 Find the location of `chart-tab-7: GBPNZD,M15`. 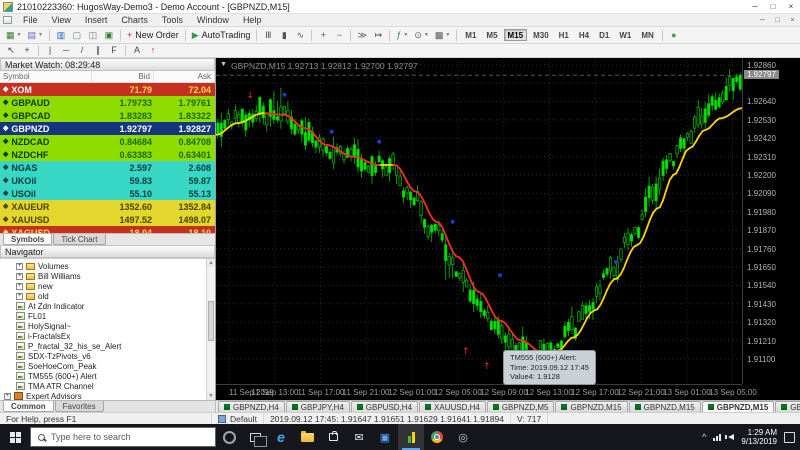

chart-tab-7: GBPNZD,M15 is located at coordinates (738, 406).